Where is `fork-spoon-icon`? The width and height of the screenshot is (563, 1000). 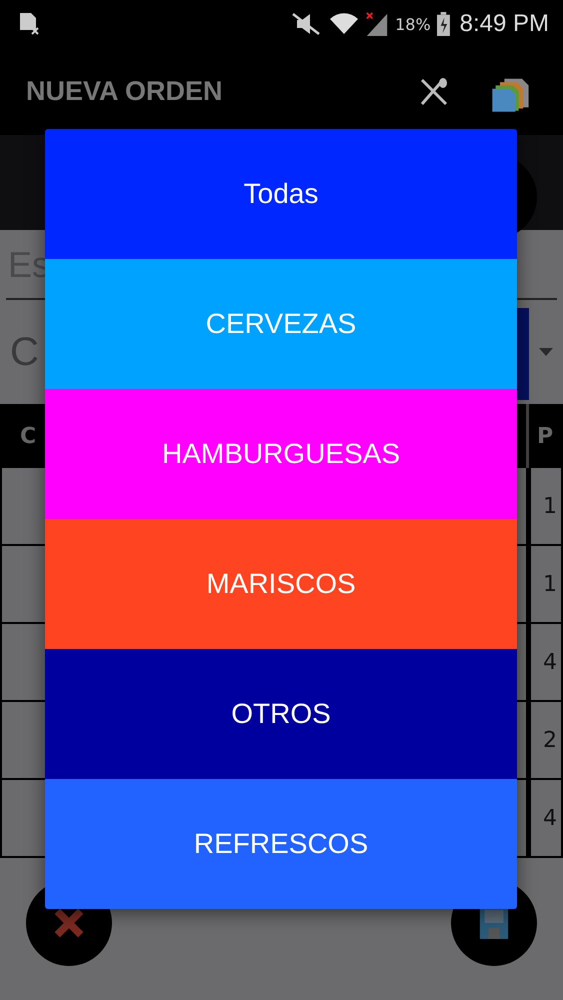
fork-spoon-icon is located at coordinates (434, 91).